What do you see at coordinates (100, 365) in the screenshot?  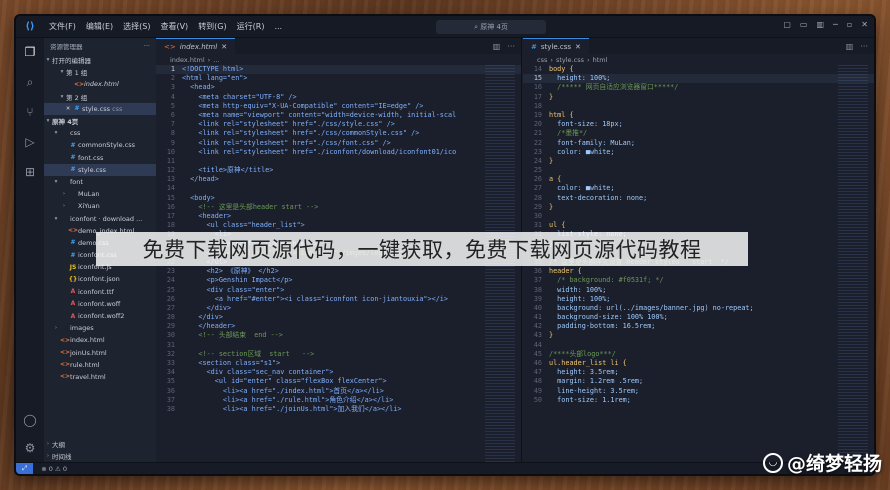 I see `tree-item: <> rule.html` at bounding box center [100, 365].